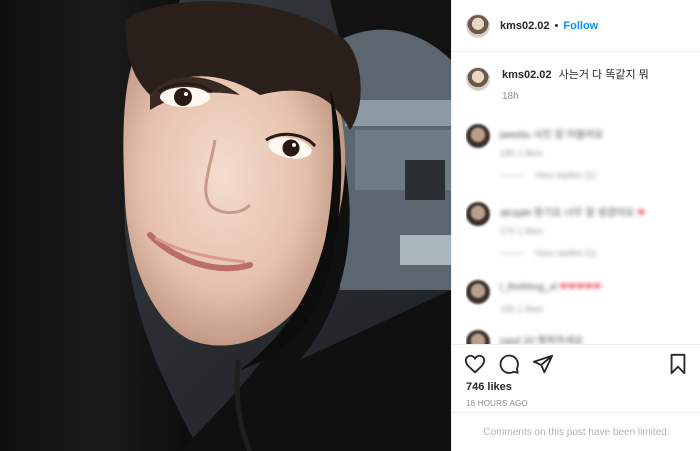 Image resolution: width=700 pixels, height=451 pixels. What do you see at coordinates (580, 287) in the screenshot?
I see `heart-emoji-icon: ❤❤❤❤❤` at bounding box center [580, 287].